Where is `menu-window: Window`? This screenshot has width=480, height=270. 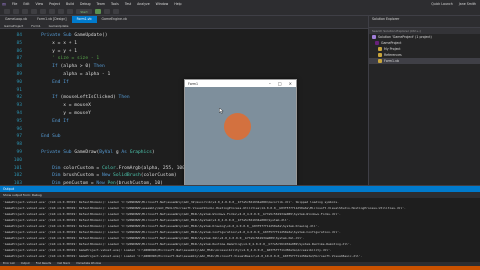
menu-window: Window is located at coordinates (162, 4).